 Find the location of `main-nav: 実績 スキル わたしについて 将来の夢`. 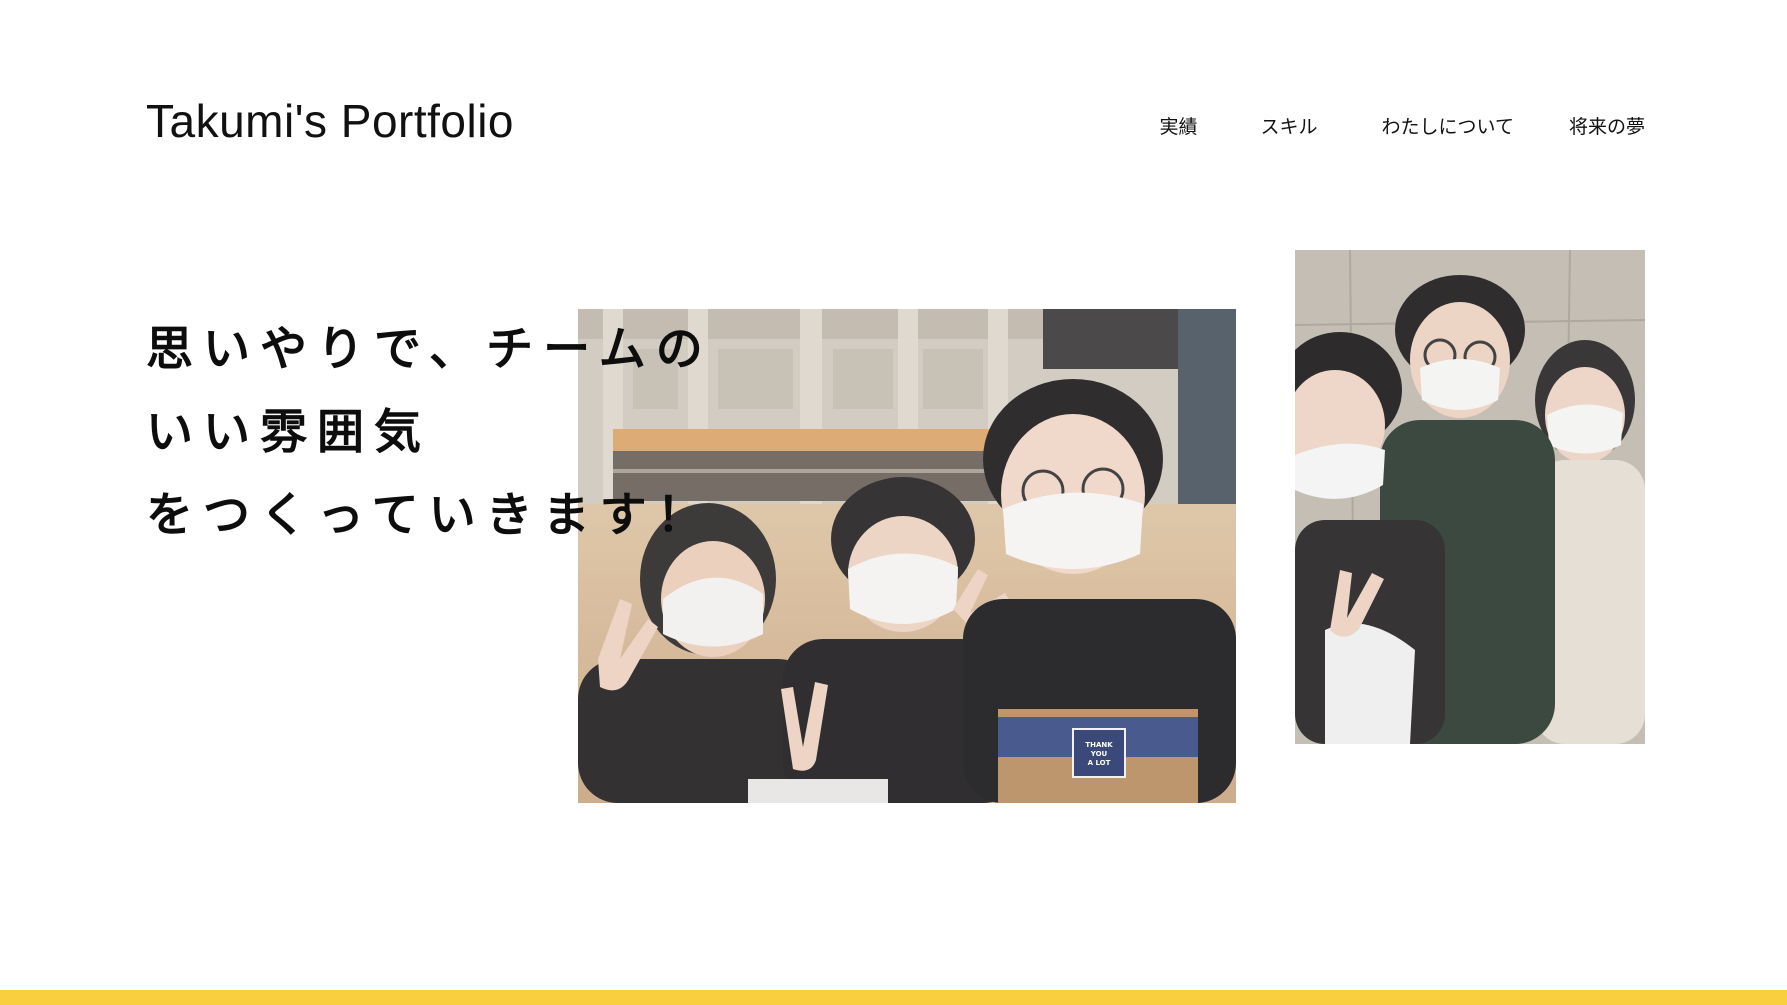

main-nav: 実績 スキル わたしについて 将来の夢 is located at coordinates (1402, 125).